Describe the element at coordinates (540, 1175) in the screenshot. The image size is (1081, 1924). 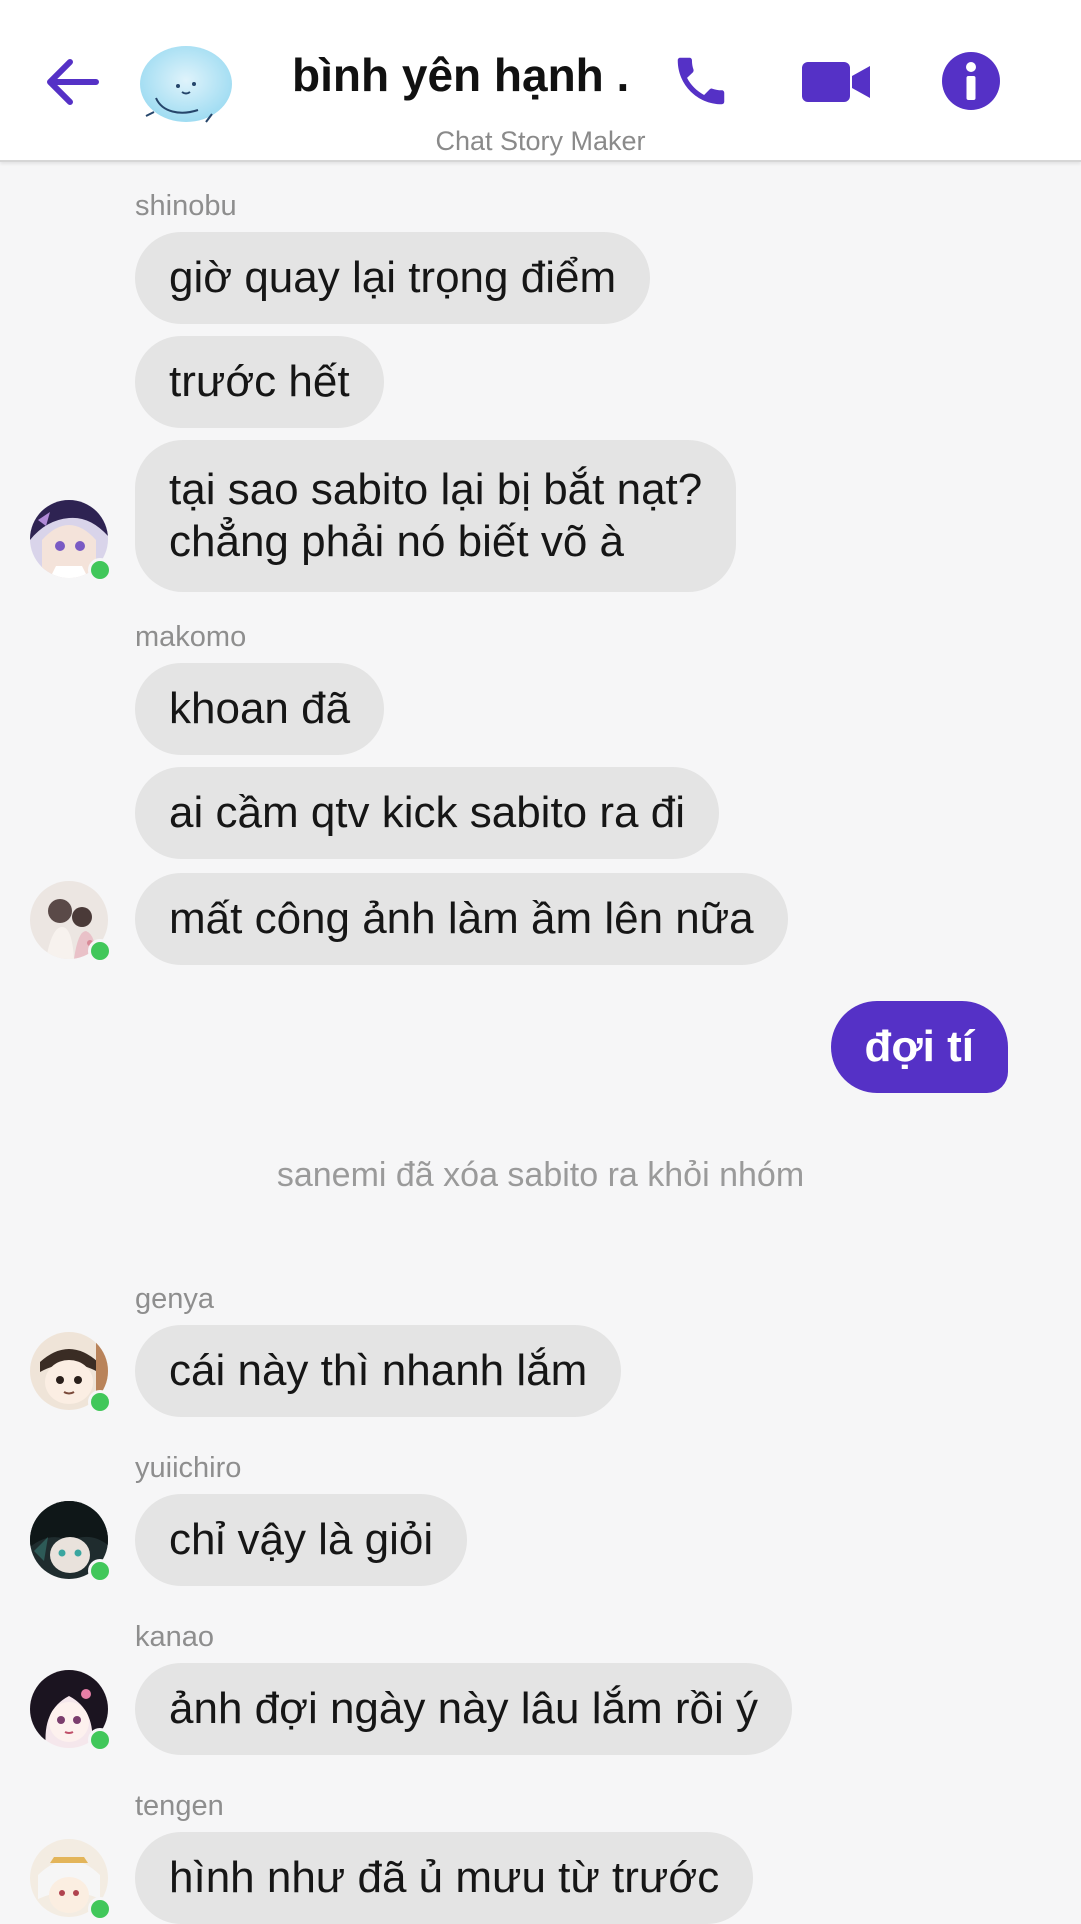
I see `system-notice: sanemi đã xóa sabito ra khỏi nhóm` at that location.